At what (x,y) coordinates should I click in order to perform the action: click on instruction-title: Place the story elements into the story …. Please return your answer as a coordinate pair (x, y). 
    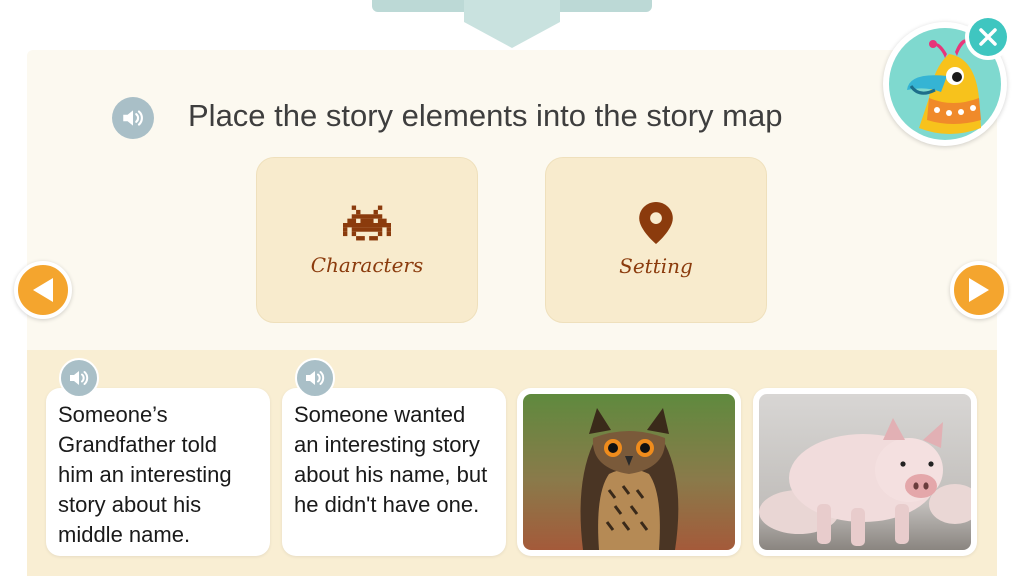
    Looking at the image, I should click on (485, 115).